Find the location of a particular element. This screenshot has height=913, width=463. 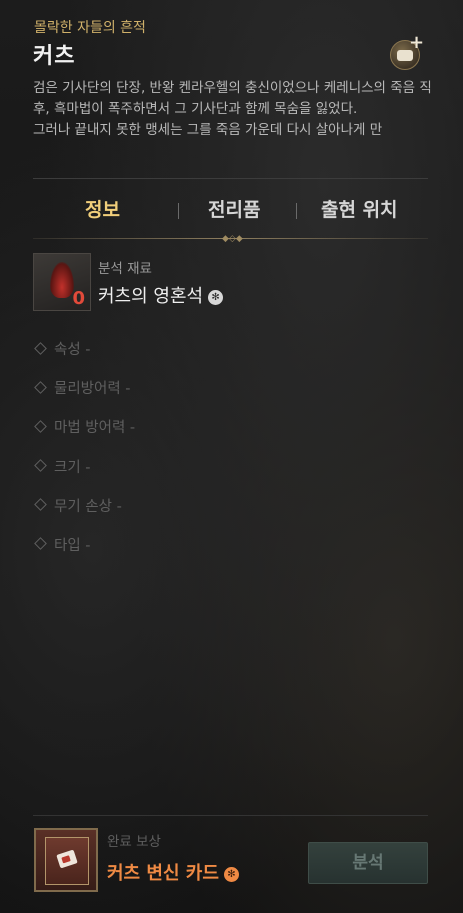

description-paragraph-2: 그러나 끝내지 못한 맹세는 그를 죽음 가운데 다시 살아나게 만 is located at coordinates (208, 130).